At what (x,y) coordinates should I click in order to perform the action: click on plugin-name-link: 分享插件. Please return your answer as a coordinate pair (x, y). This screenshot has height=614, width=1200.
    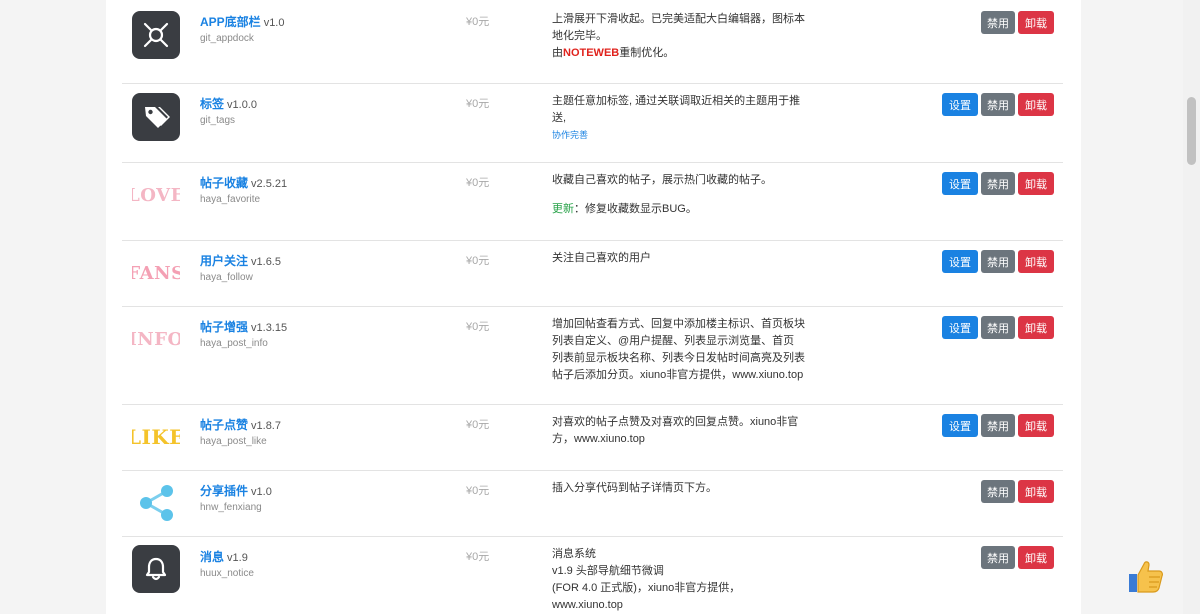
    Looking at the image, I should click on (224, 491).